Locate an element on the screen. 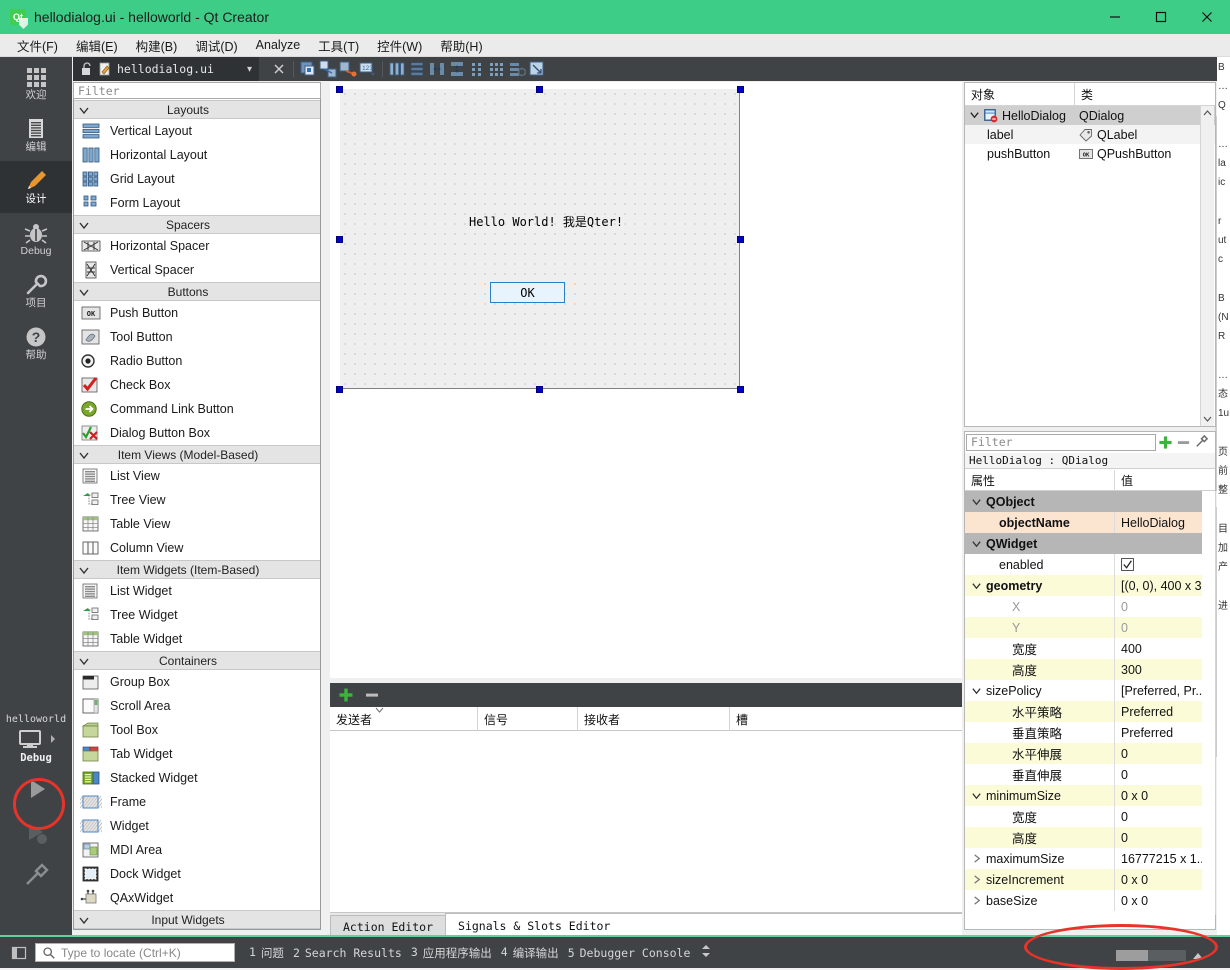 The height and width of the screenshot is (970, 1230). widget-item-mdi-area: MDI Area is located at coordinates (197, 850).